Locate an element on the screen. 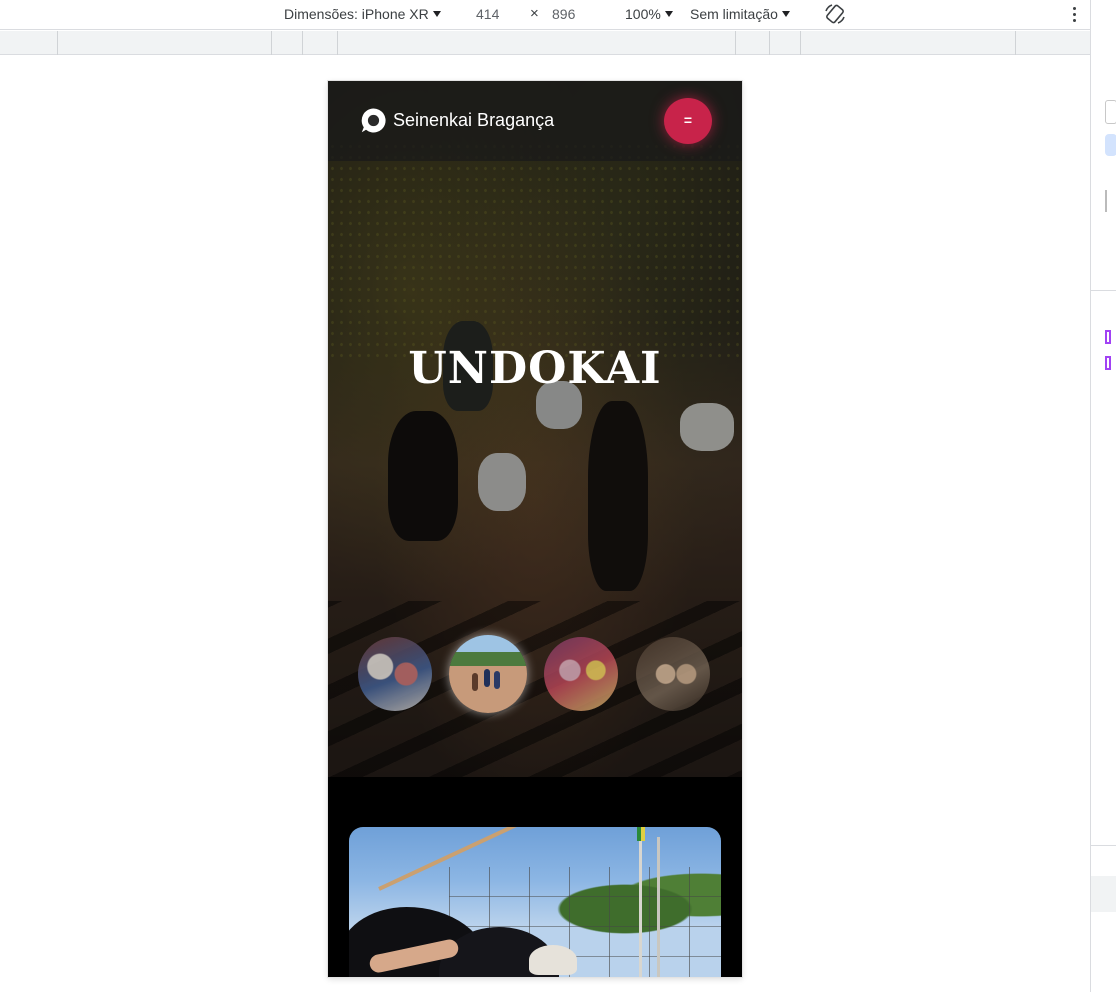 The height and width of the screenshot is (992, 1116). chat-bubble-logo-icon is located at coordinates (373, 120).